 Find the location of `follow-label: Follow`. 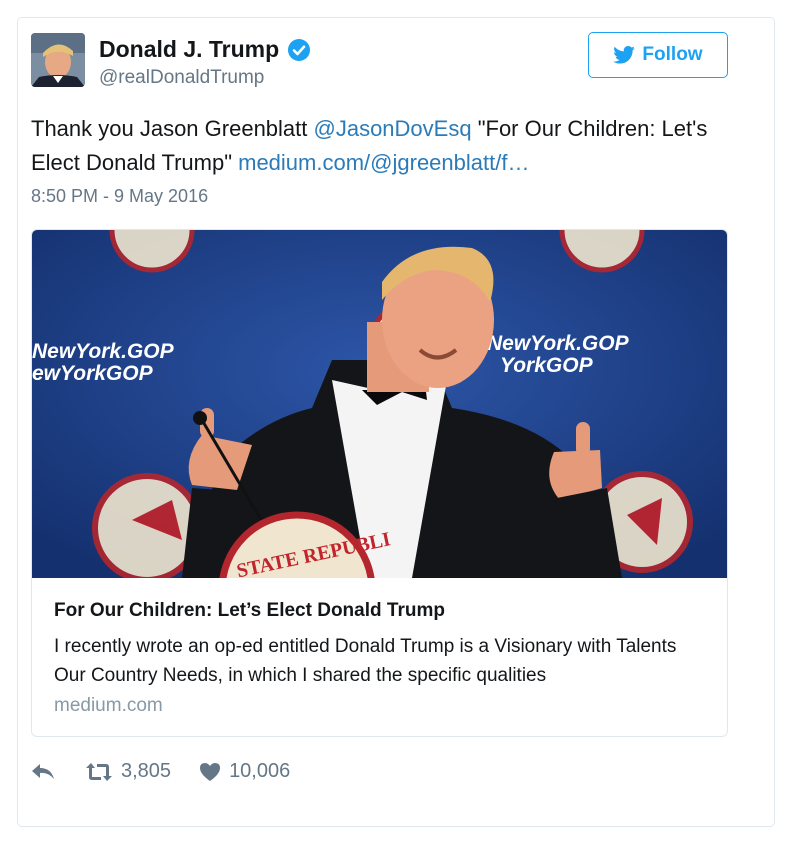

follow-label: Follow is located at coordinates (672, 54).